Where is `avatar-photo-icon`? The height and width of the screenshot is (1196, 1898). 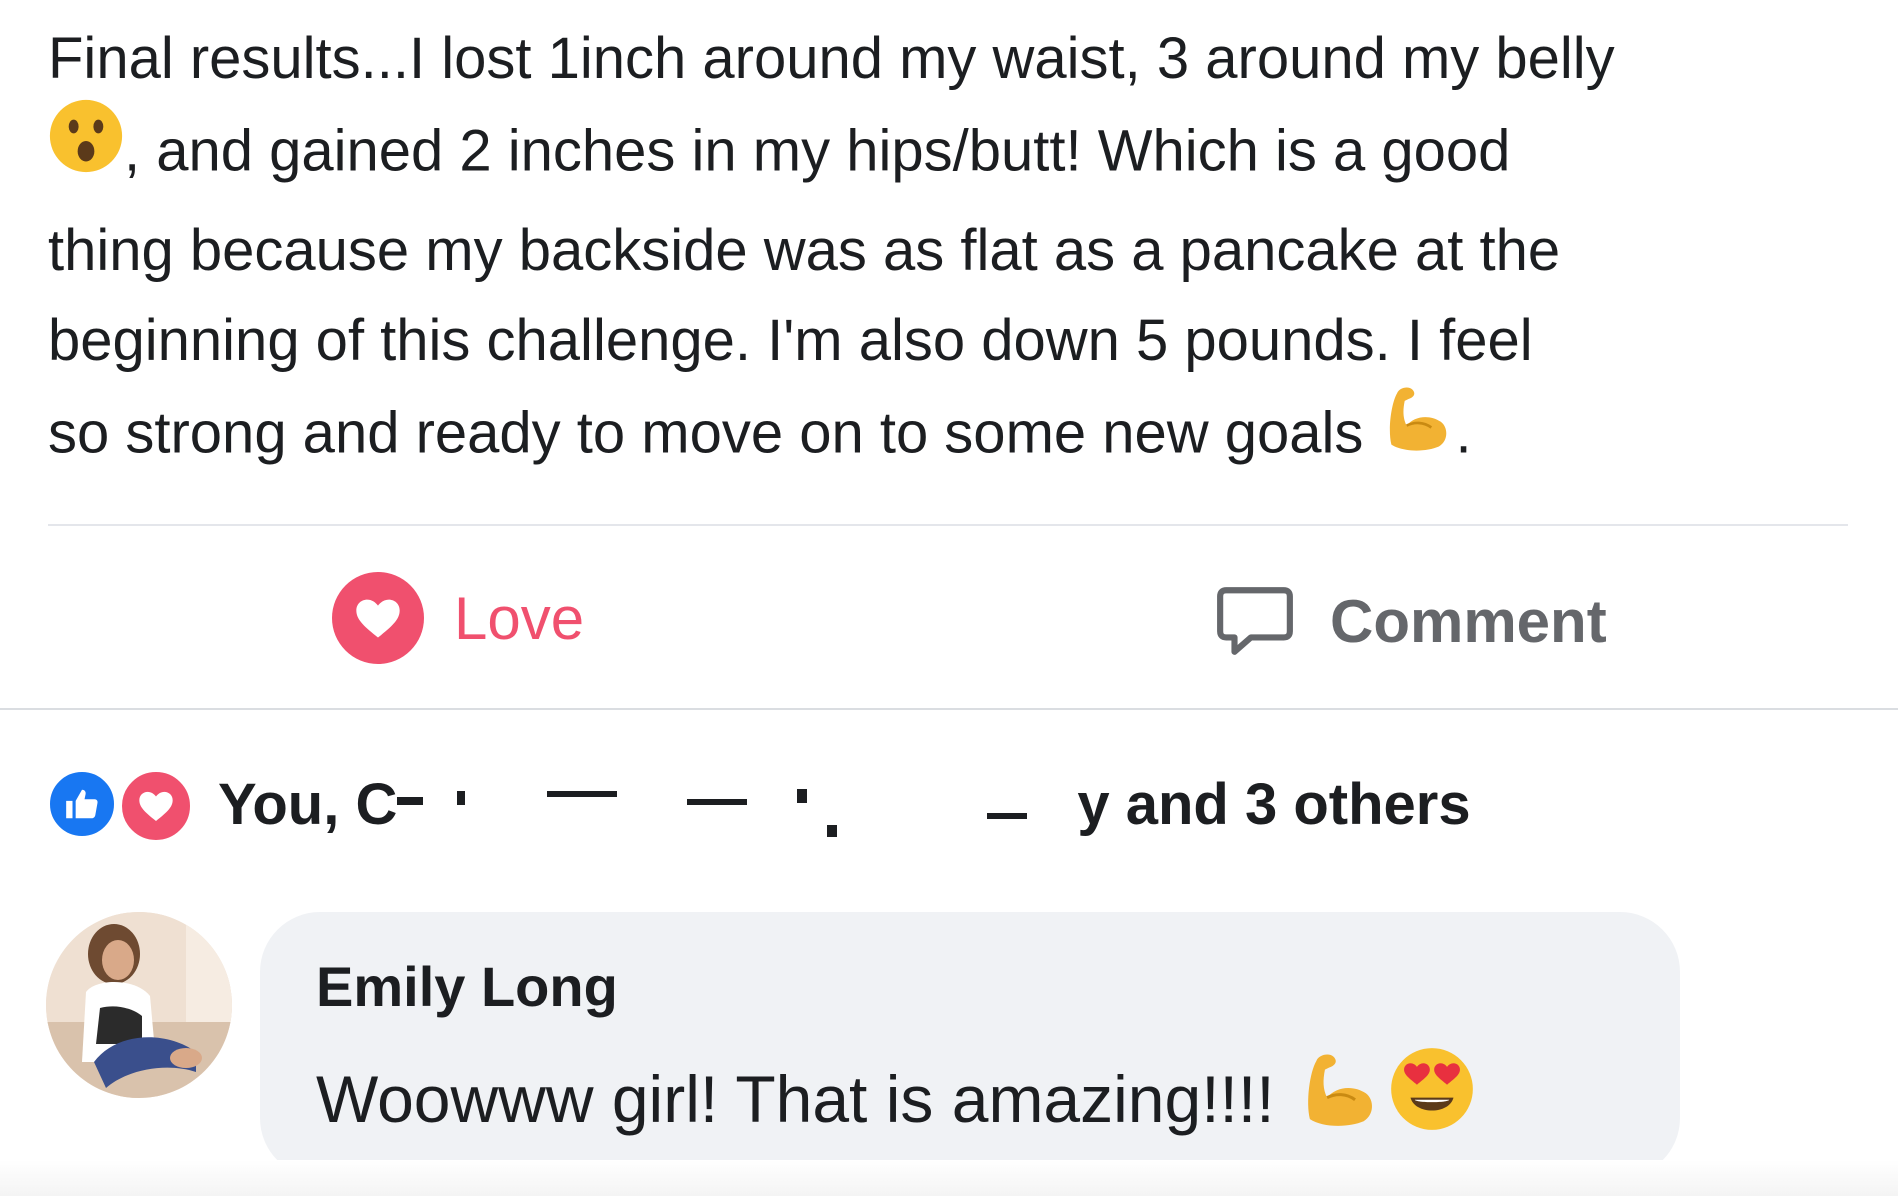
avatar-photo-icon is located at coordinates (139, 1005).